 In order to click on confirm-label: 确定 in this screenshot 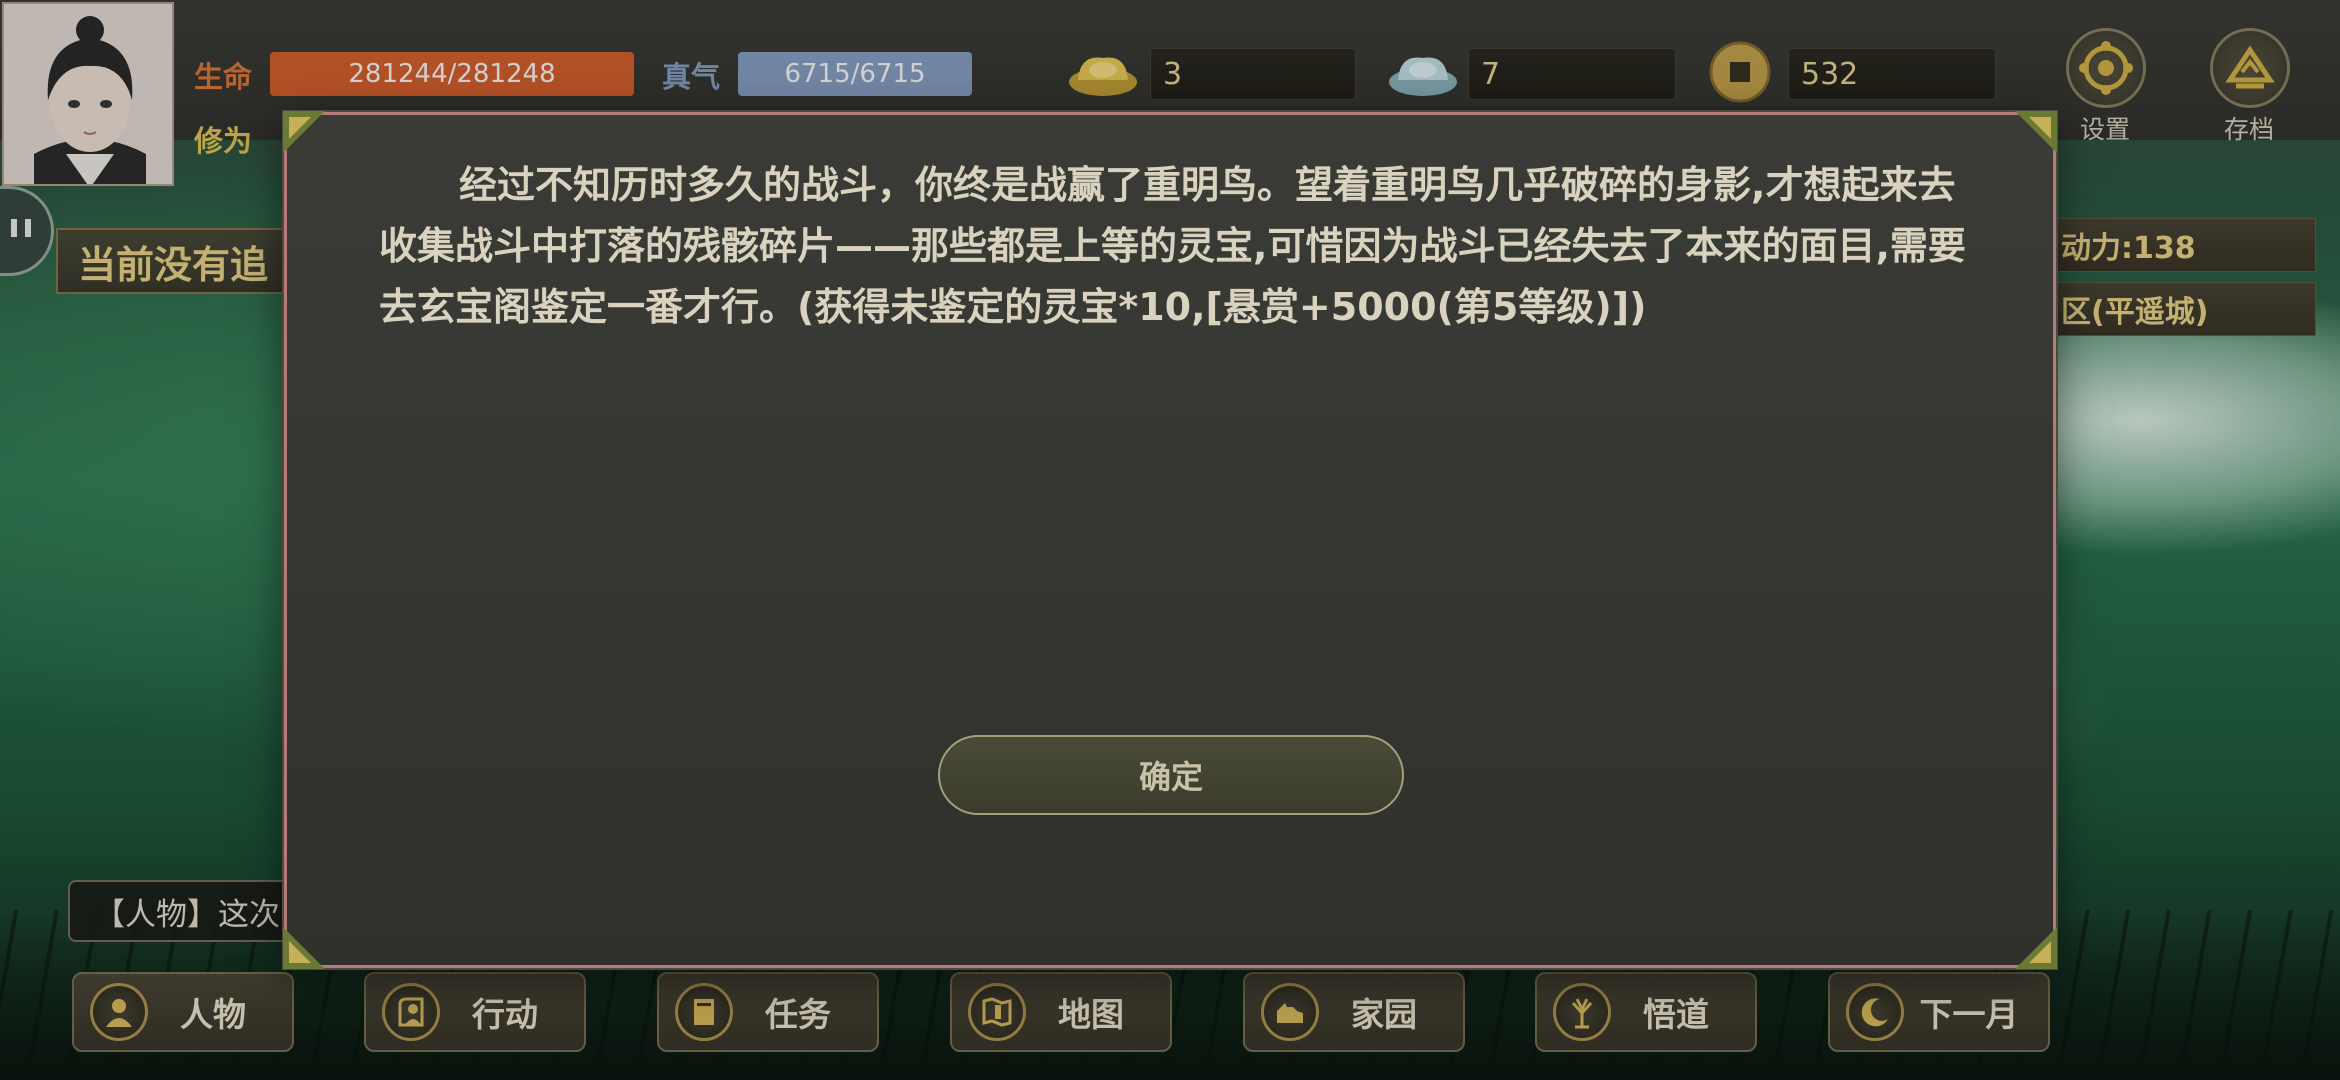, I will do `click(1170, 777)`.